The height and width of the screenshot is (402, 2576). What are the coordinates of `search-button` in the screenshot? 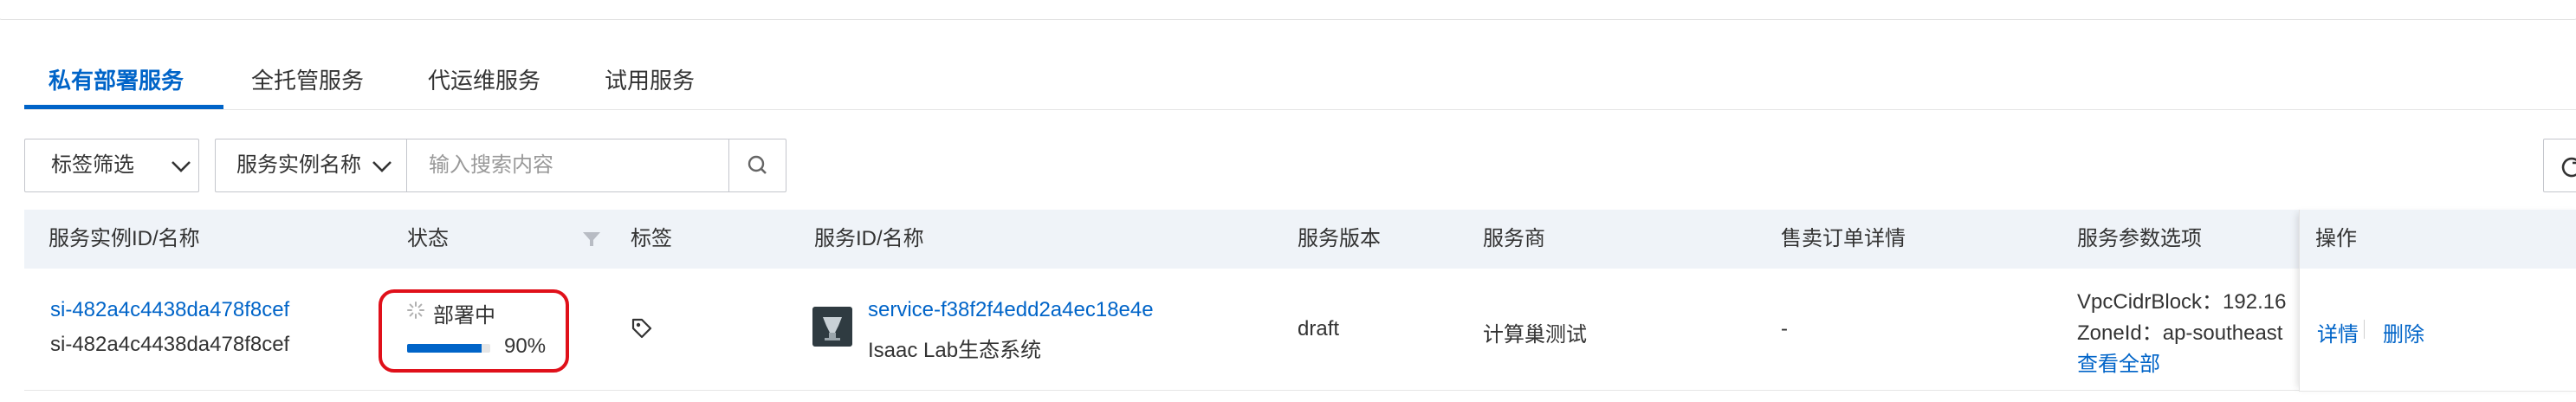 It's located at (757, 165).